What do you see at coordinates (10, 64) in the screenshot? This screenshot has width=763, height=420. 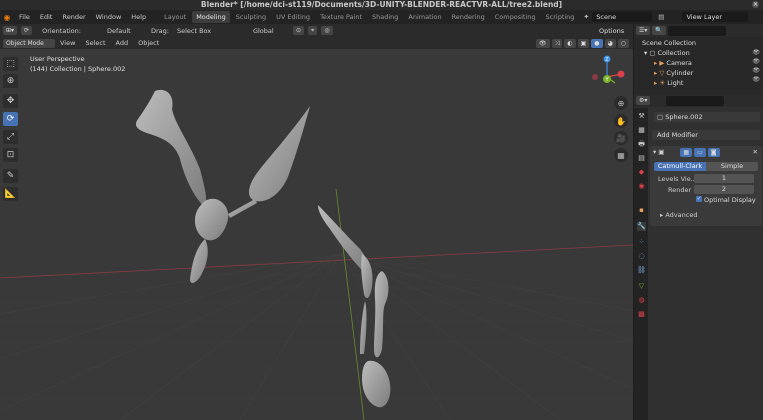 I see `select-tool-icon: ⬚` at bounding box center [10, 64].